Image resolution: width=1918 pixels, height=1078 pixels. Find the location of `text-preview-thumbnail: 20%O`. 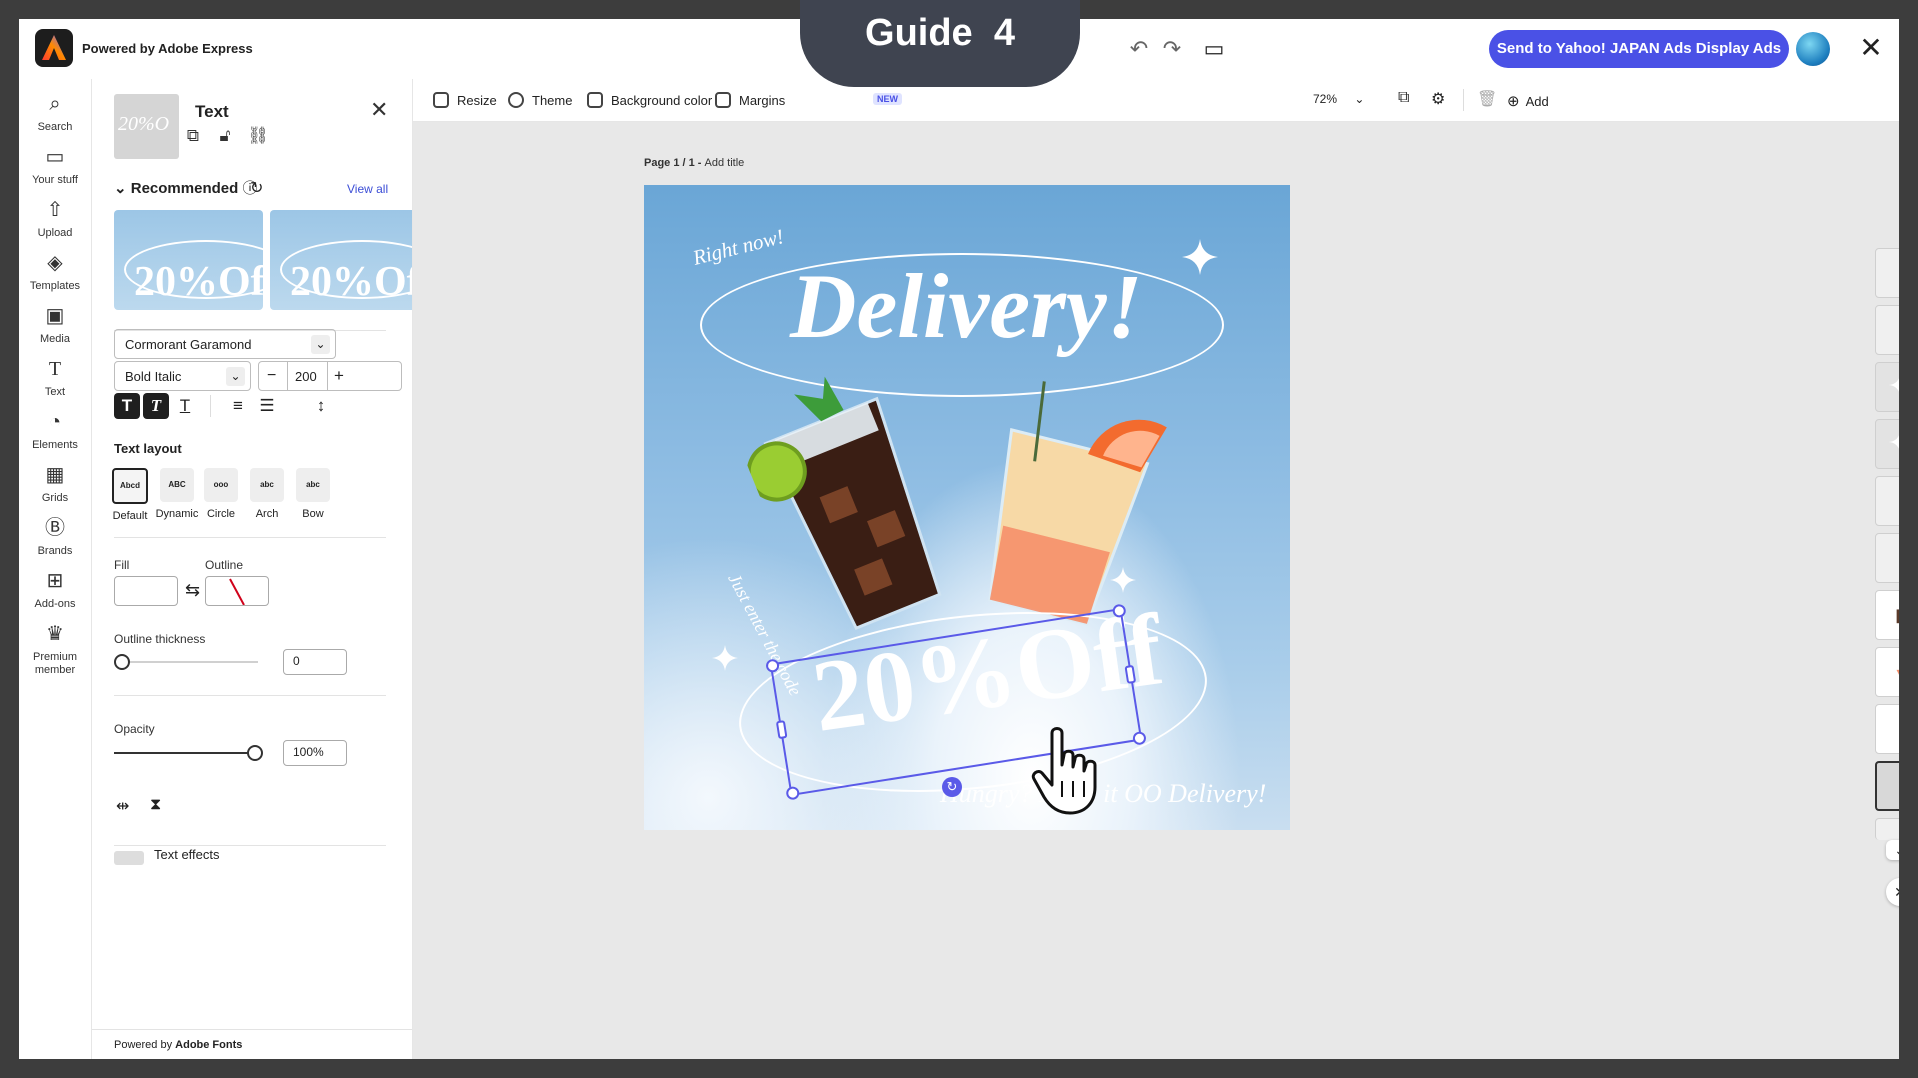

text-preview-thumbnail: 20%O is located at coordinates (146, 126).